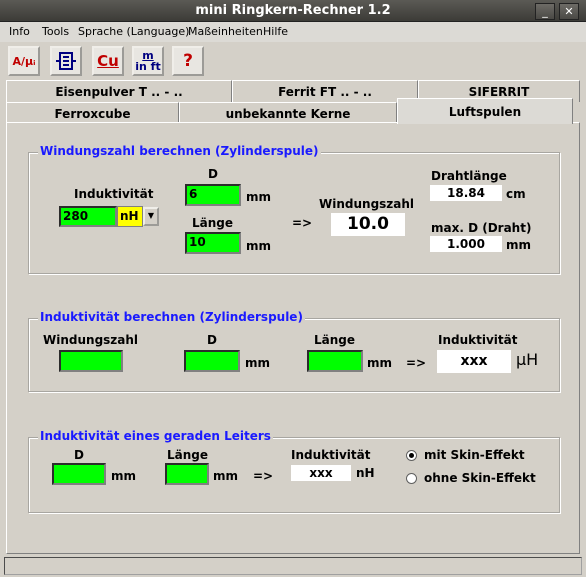 This screenshot has height=577, width=586. I want to click on coil-icon, so click(66, 61).